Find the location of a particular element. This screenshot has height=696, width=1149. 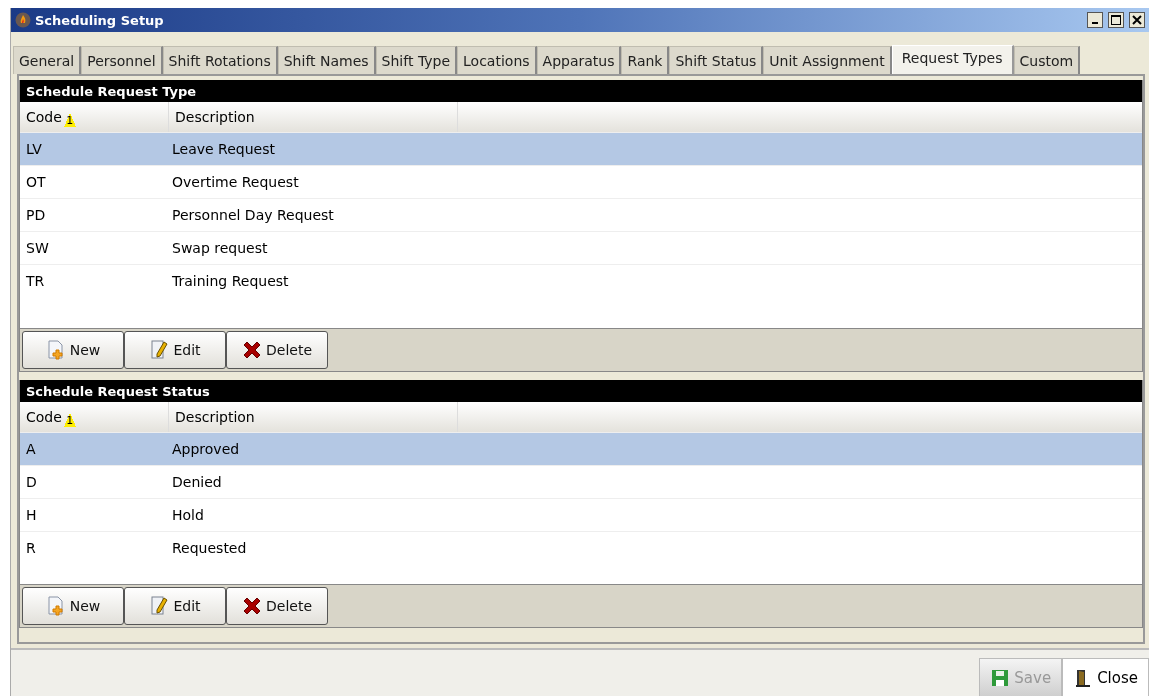

table-cell-text: A is located at coordinates (31, 449).